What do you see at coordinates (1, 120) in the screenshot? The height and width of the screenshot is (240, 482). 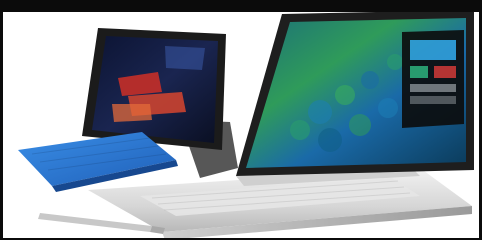 I see `left-border` at bounding box center [1, 120].